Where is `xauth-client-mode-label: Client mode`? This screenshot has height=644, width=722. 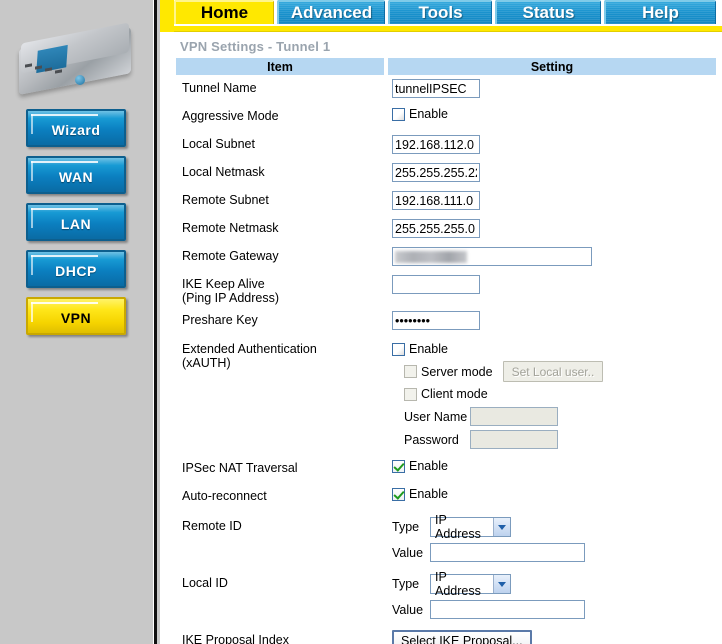 xauth-client-mode-label: Client mode is located at coordinates (454, 394).